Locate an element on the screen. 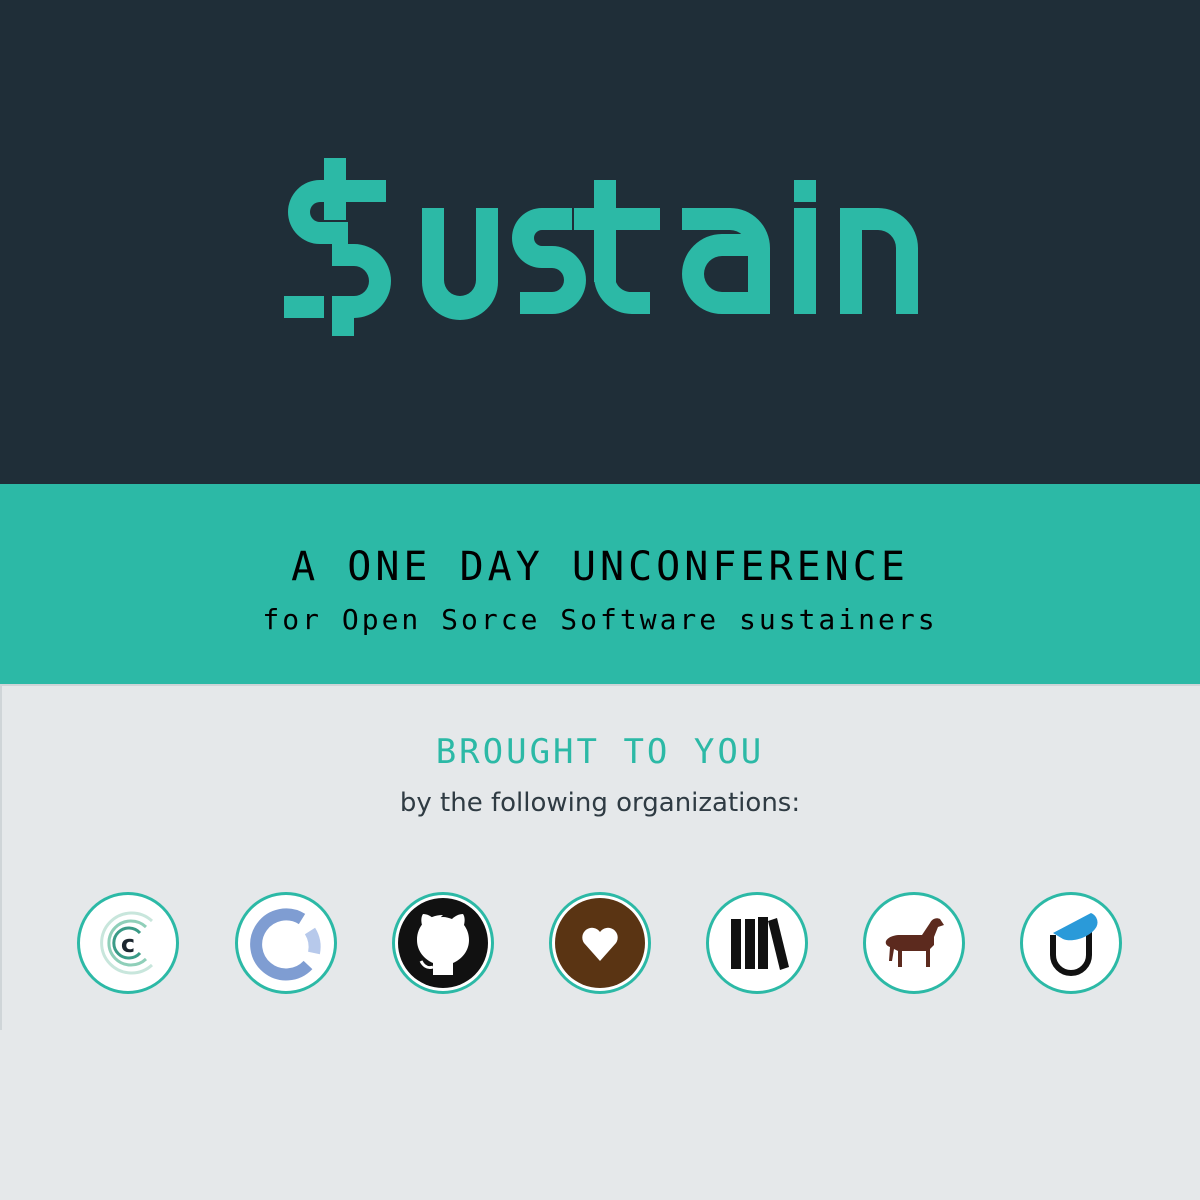 This screenshot has width=1200, height=1200. sponsor-heart is located at coordinates (600, 943).